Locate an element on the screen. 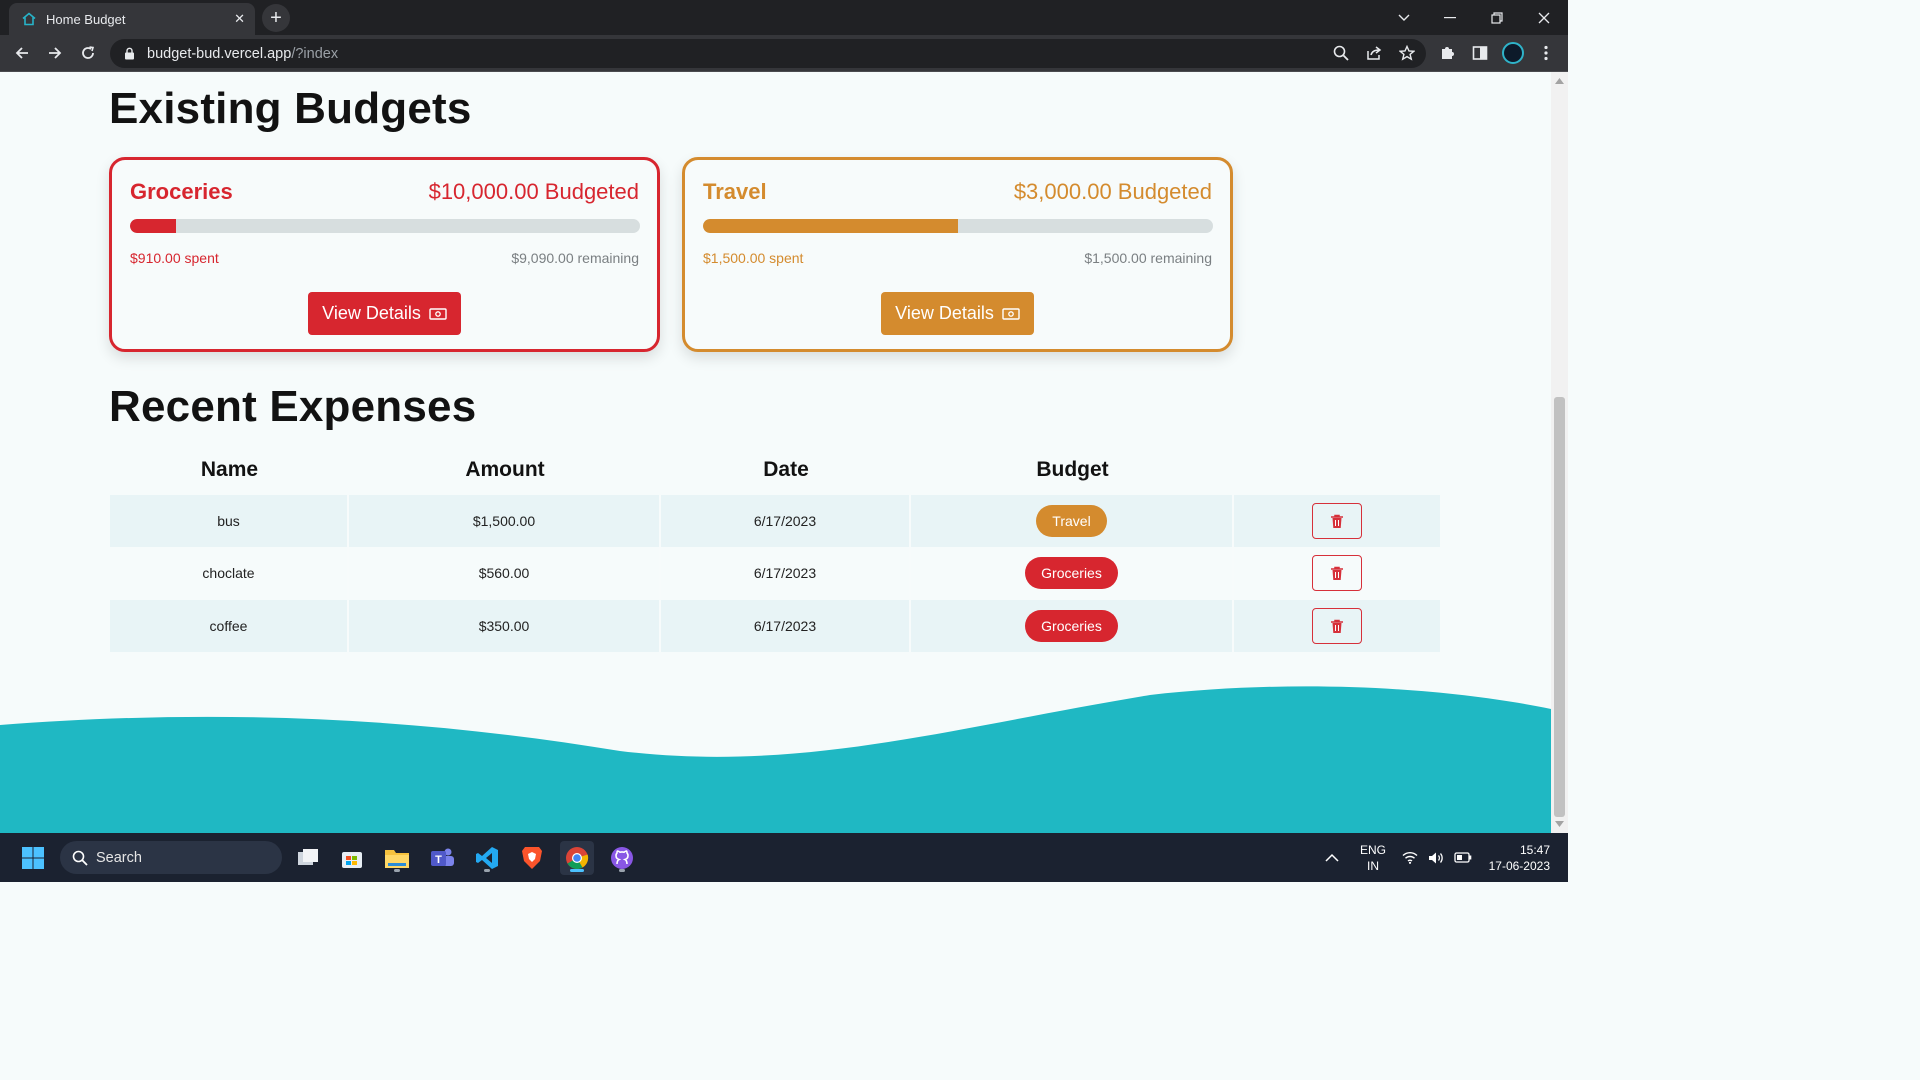  expense-amount: $560.00 is located at coordinates (505, 573).